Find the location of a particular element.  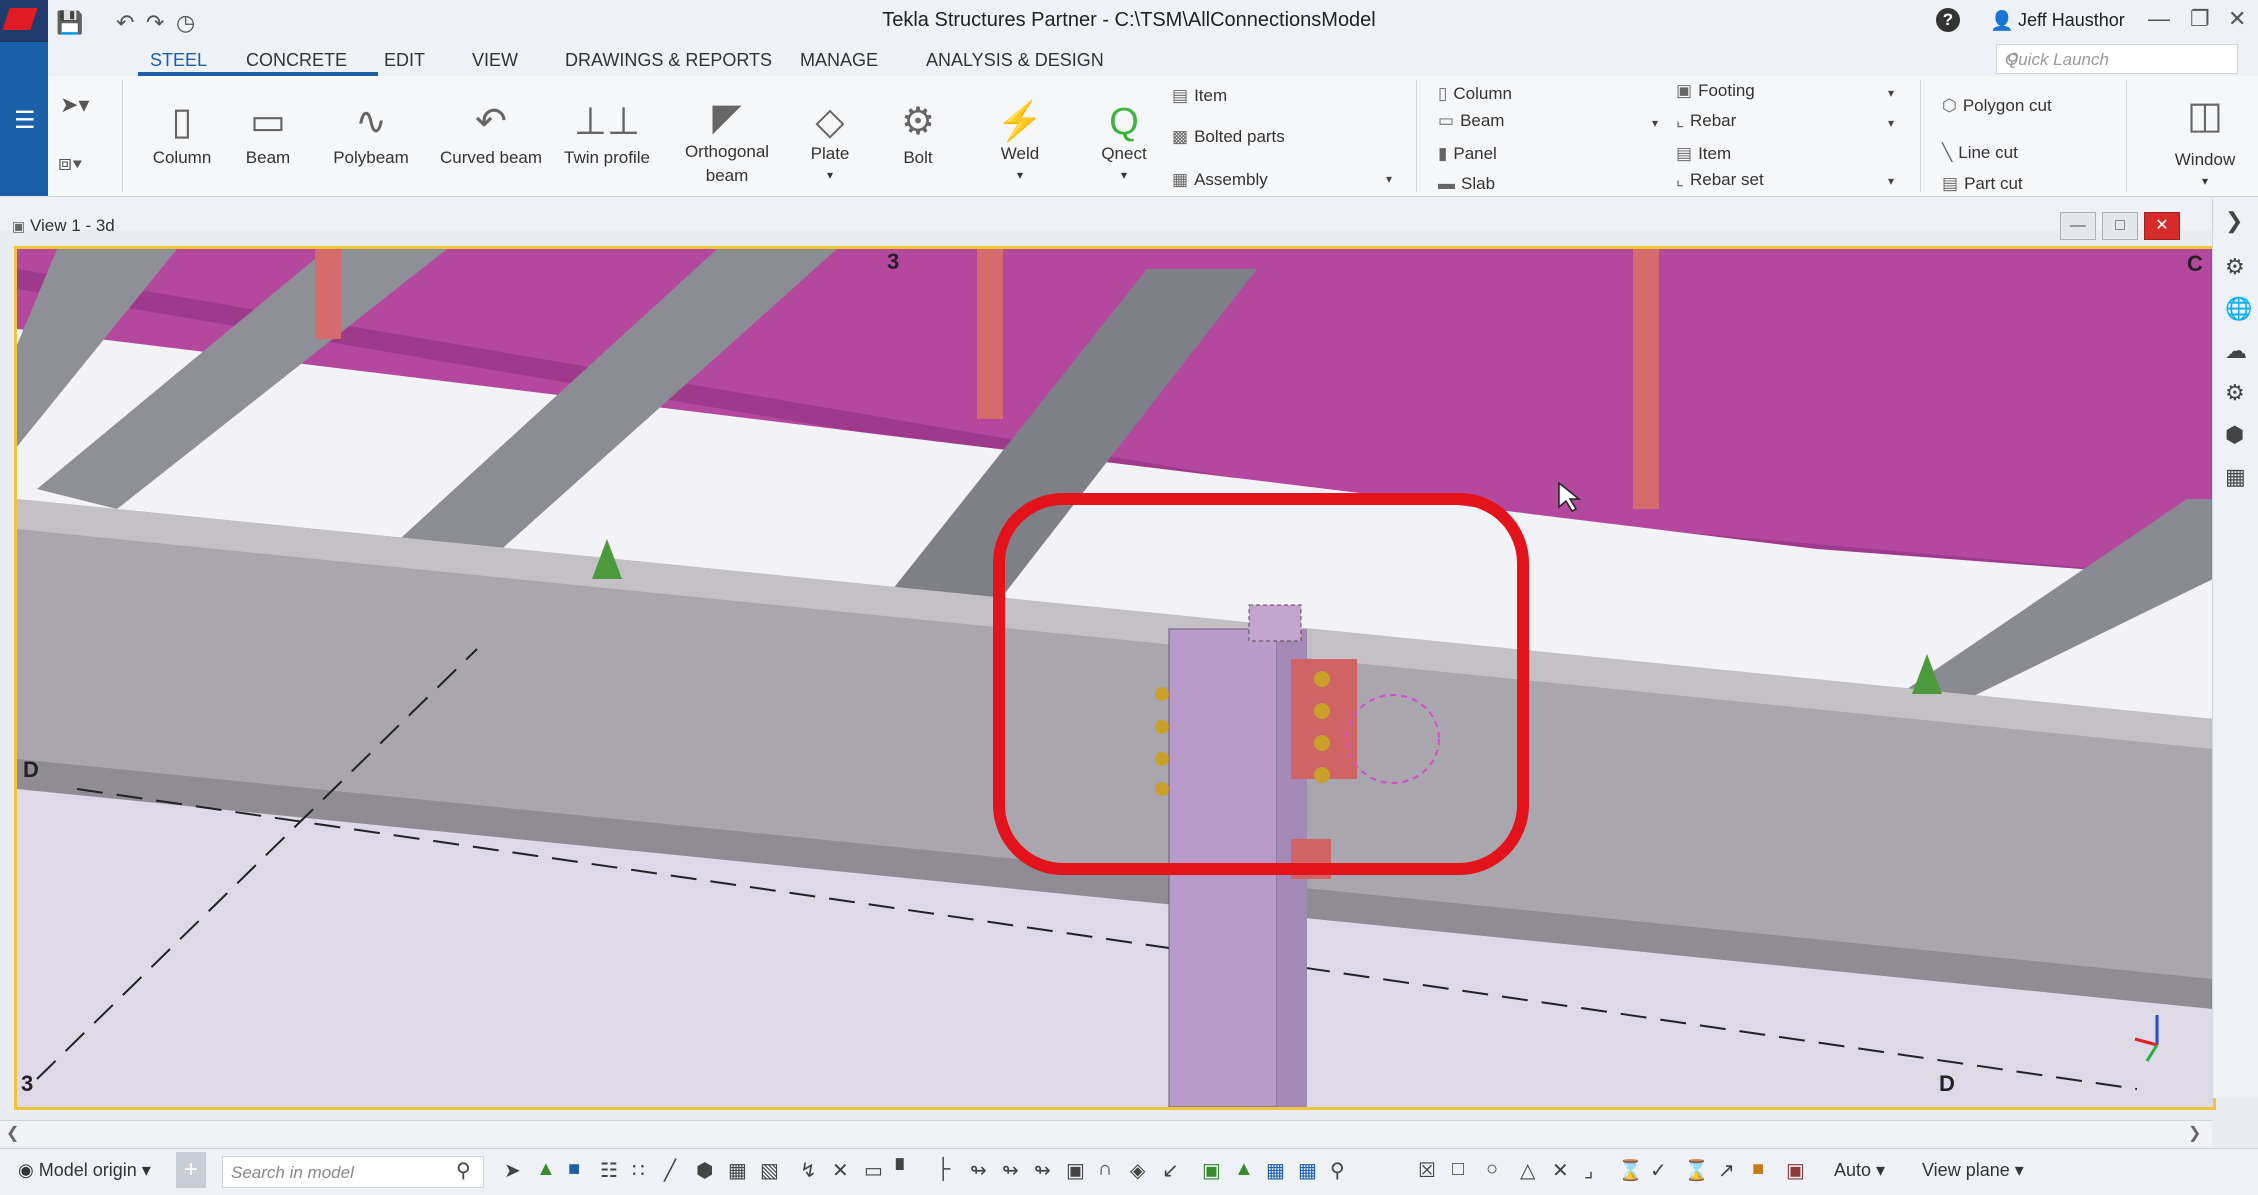

tab-manage: MANAGE is located at coordinates (839, 60).